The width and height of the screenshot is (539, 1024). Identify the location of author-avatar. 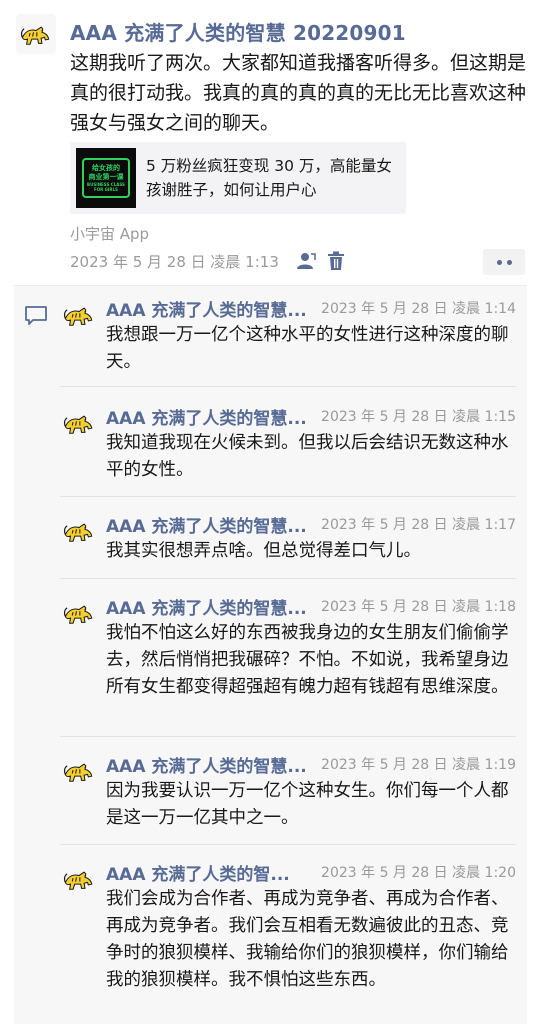
(36, 34).